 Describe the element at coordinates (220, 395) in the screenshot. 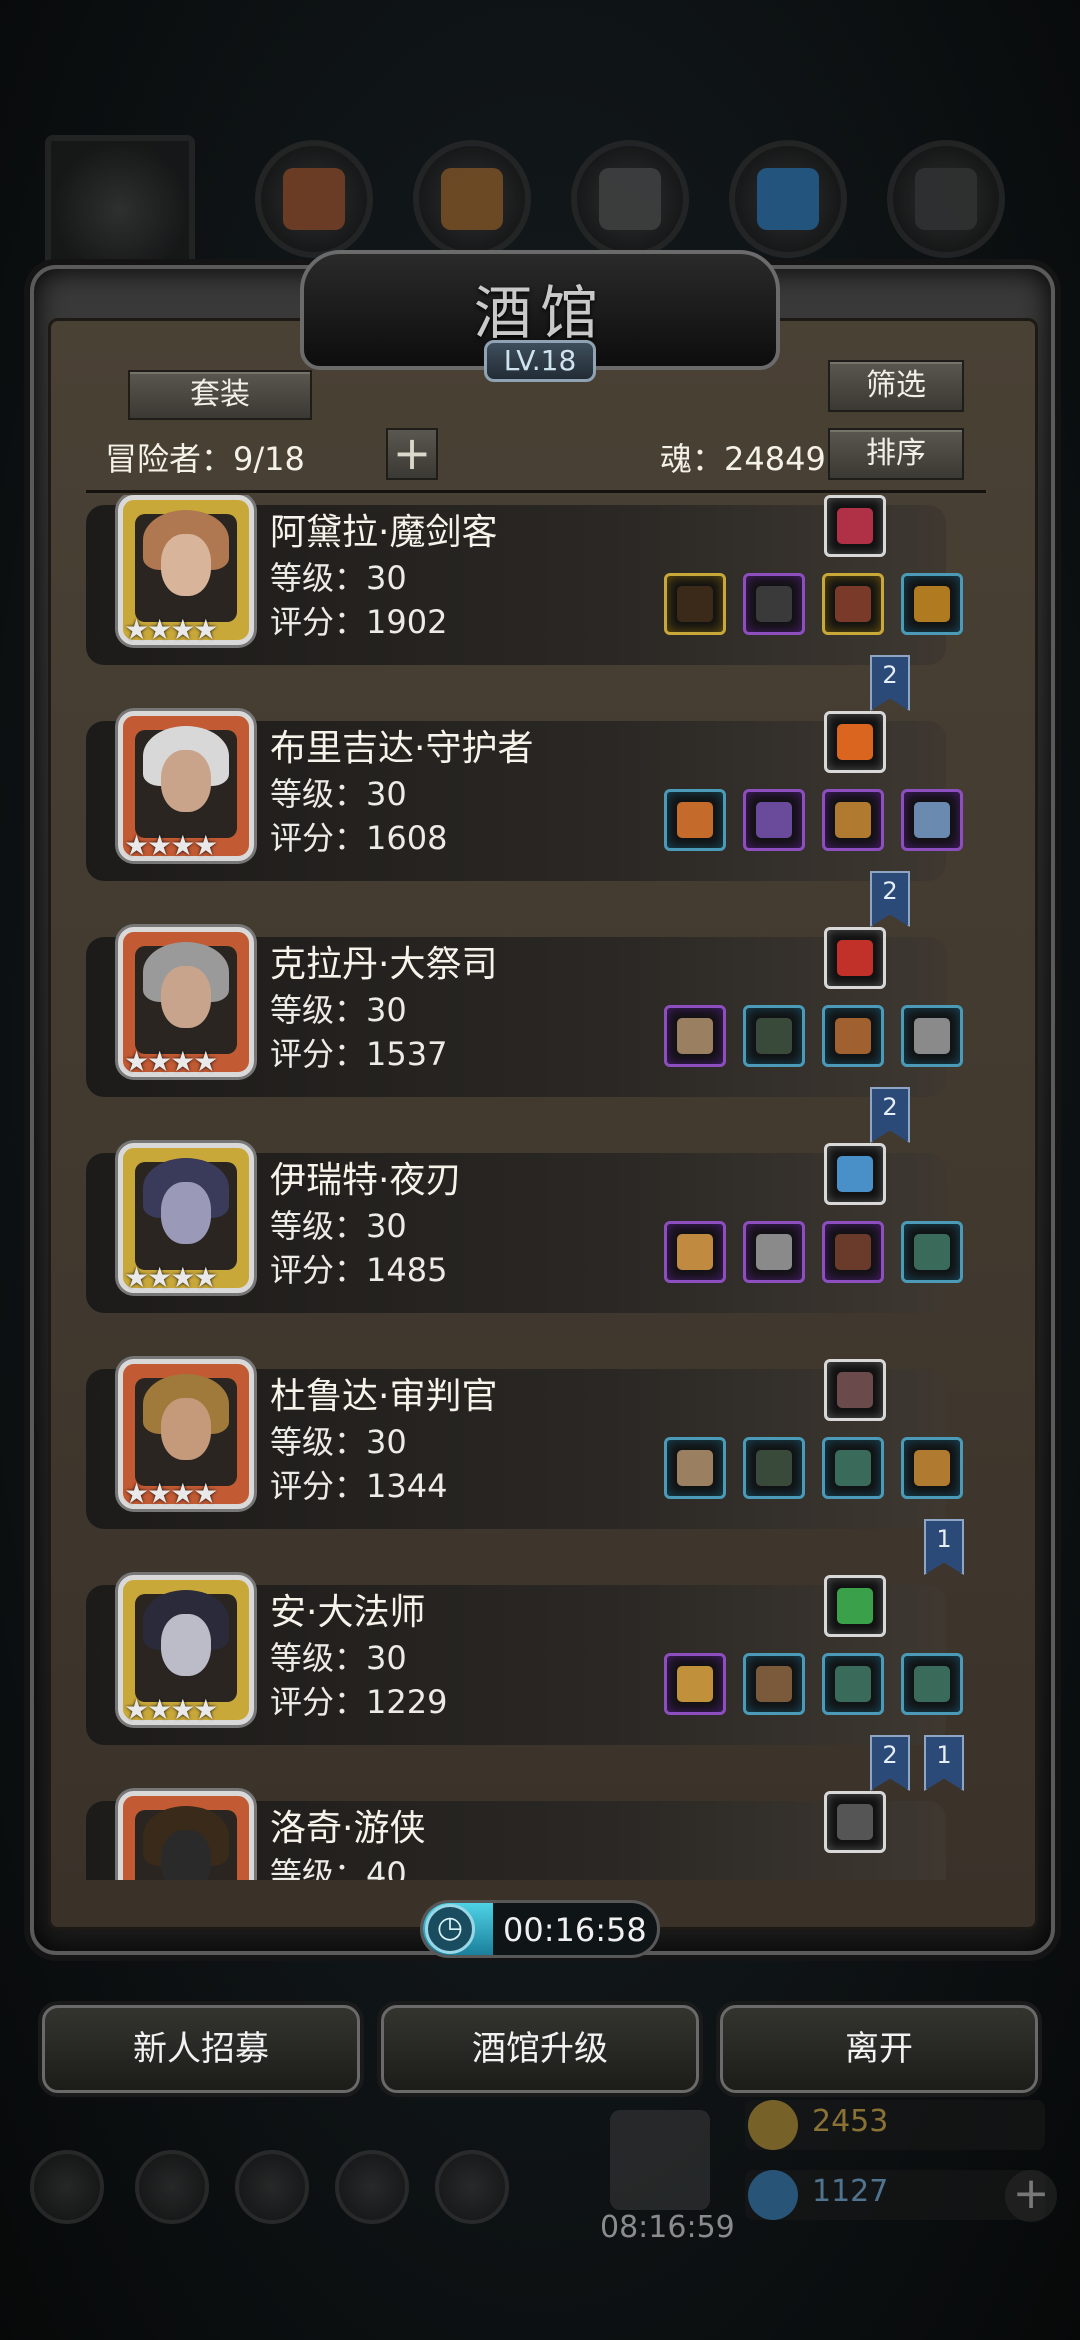

I see `sets-button: 套装` at that location.